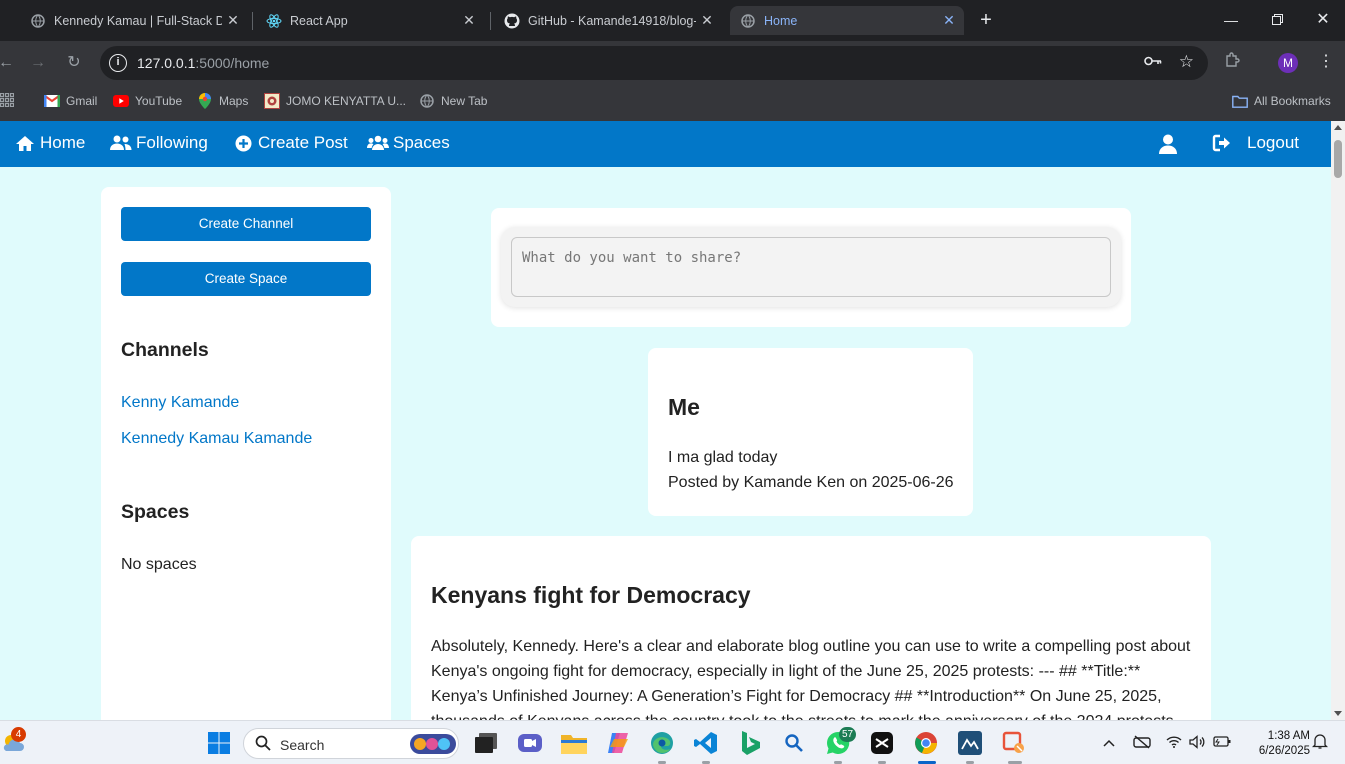  I want to click on browser-tab-react-app: React App ✕, so click(370, 20).